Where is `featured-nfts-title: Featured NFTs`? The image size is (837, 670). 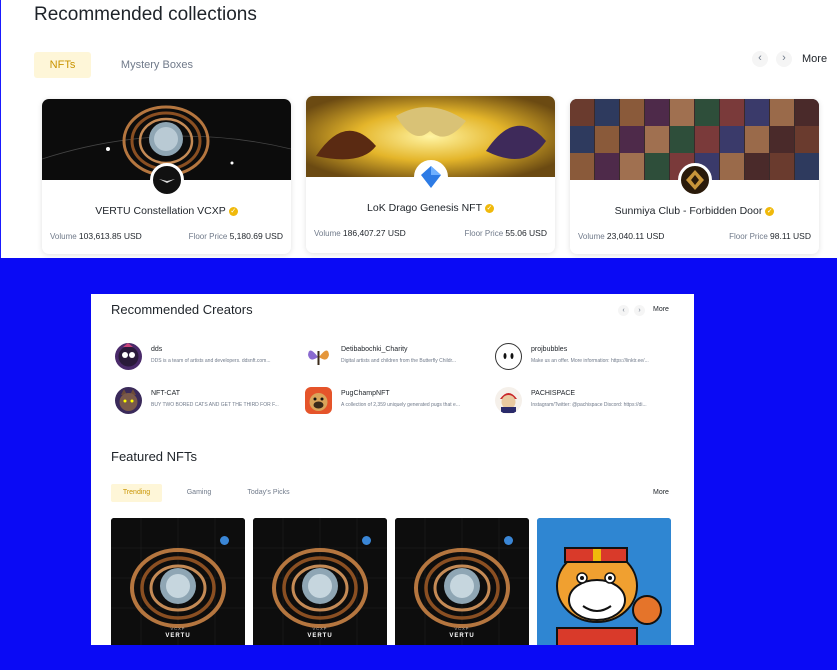
featured-nfts-title: Featured NFTs is located at coordinates (154, 456).